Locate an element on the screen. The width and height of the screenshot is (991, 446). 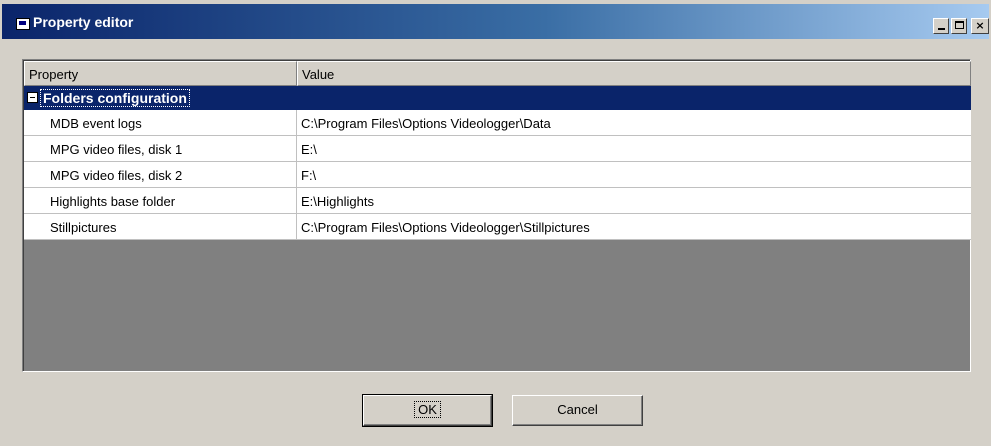
cancel-button: Cancel is located at coordinates (577, 410).